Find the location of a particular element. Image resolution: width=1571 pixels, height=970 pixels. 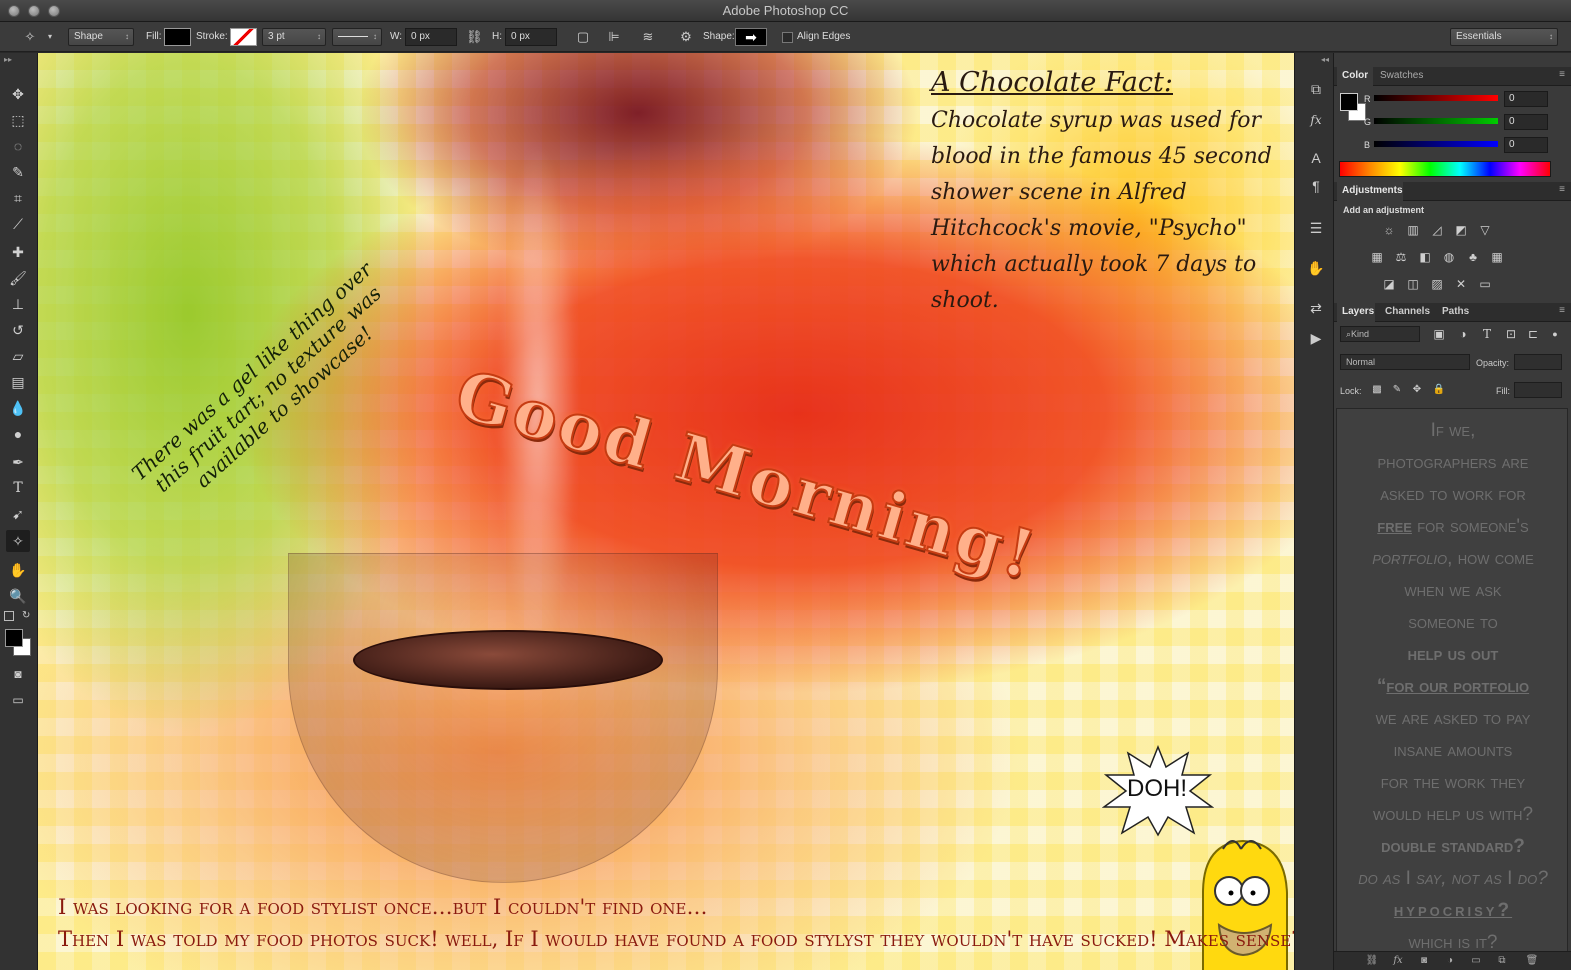

green-value-input: 0 is located at coordinates (1526, 122).